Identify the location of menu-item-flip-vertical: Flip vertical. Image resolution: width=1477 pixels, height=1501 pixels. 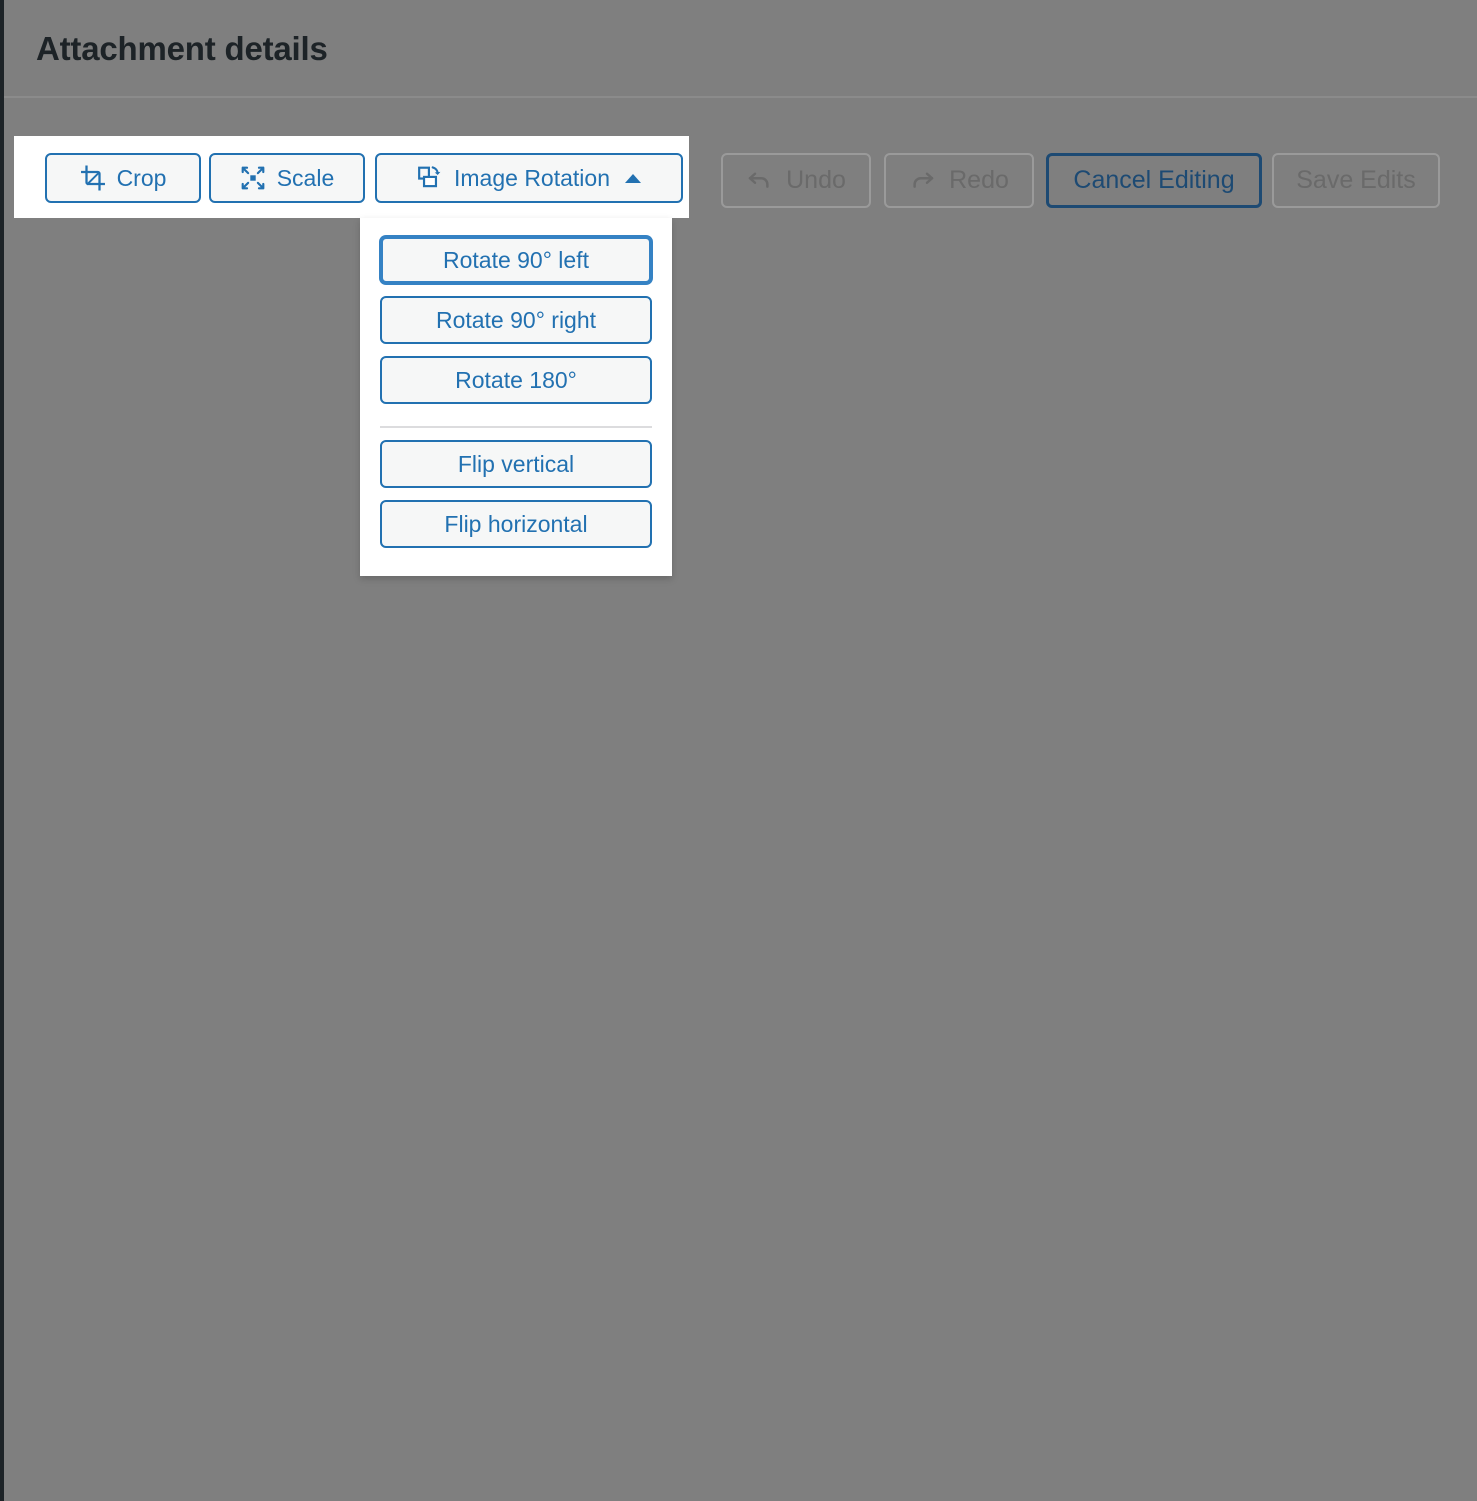
(516, 464).